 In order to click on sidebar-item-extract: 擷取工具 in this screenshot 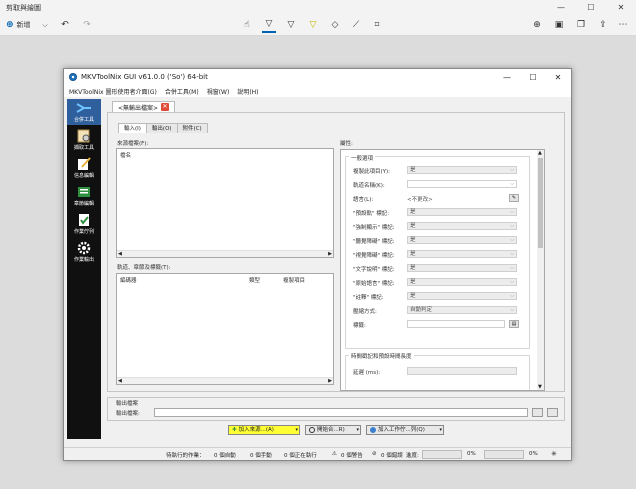, I will do `click(84, 140)`.